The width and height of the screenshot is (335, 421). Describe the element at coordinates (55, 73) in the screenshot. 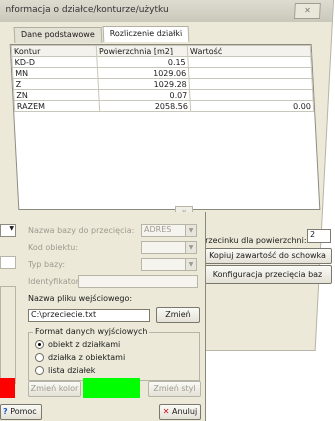

I see `cell-kontur: MN` at that location.